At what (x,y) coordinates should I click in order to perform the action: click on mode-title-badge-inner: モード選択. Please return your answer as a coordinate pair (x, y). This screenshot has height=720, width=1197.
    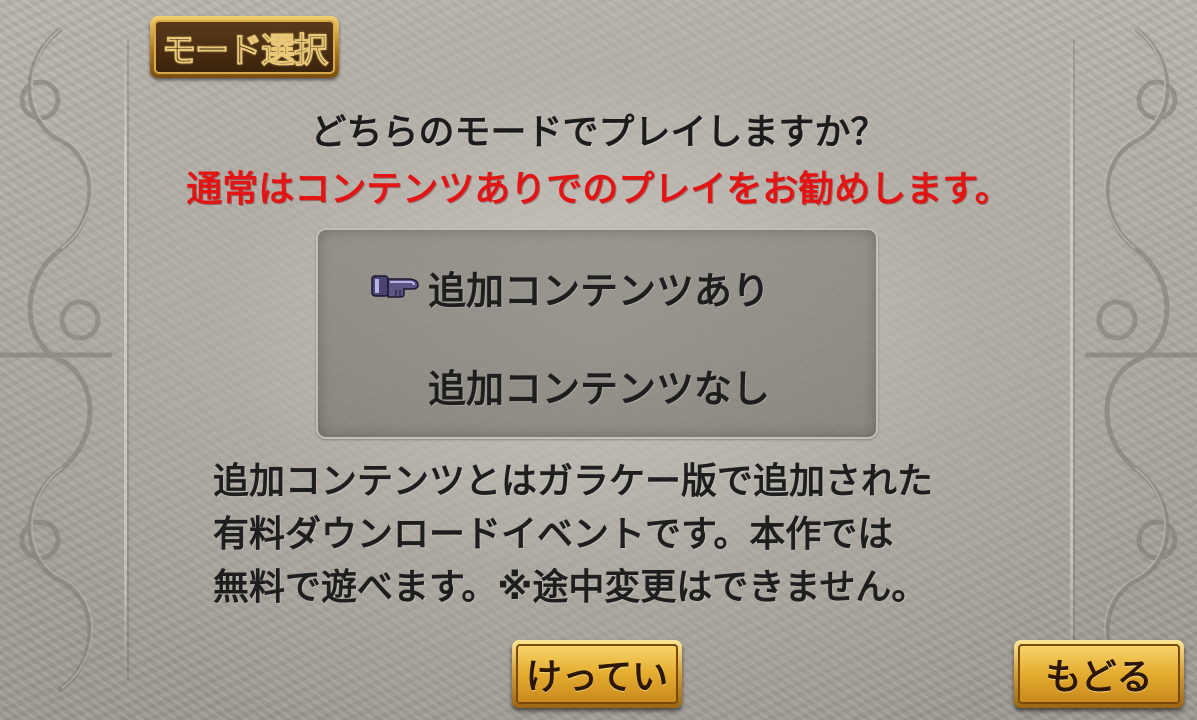
    Looking at the image, I should click on (244, 47).